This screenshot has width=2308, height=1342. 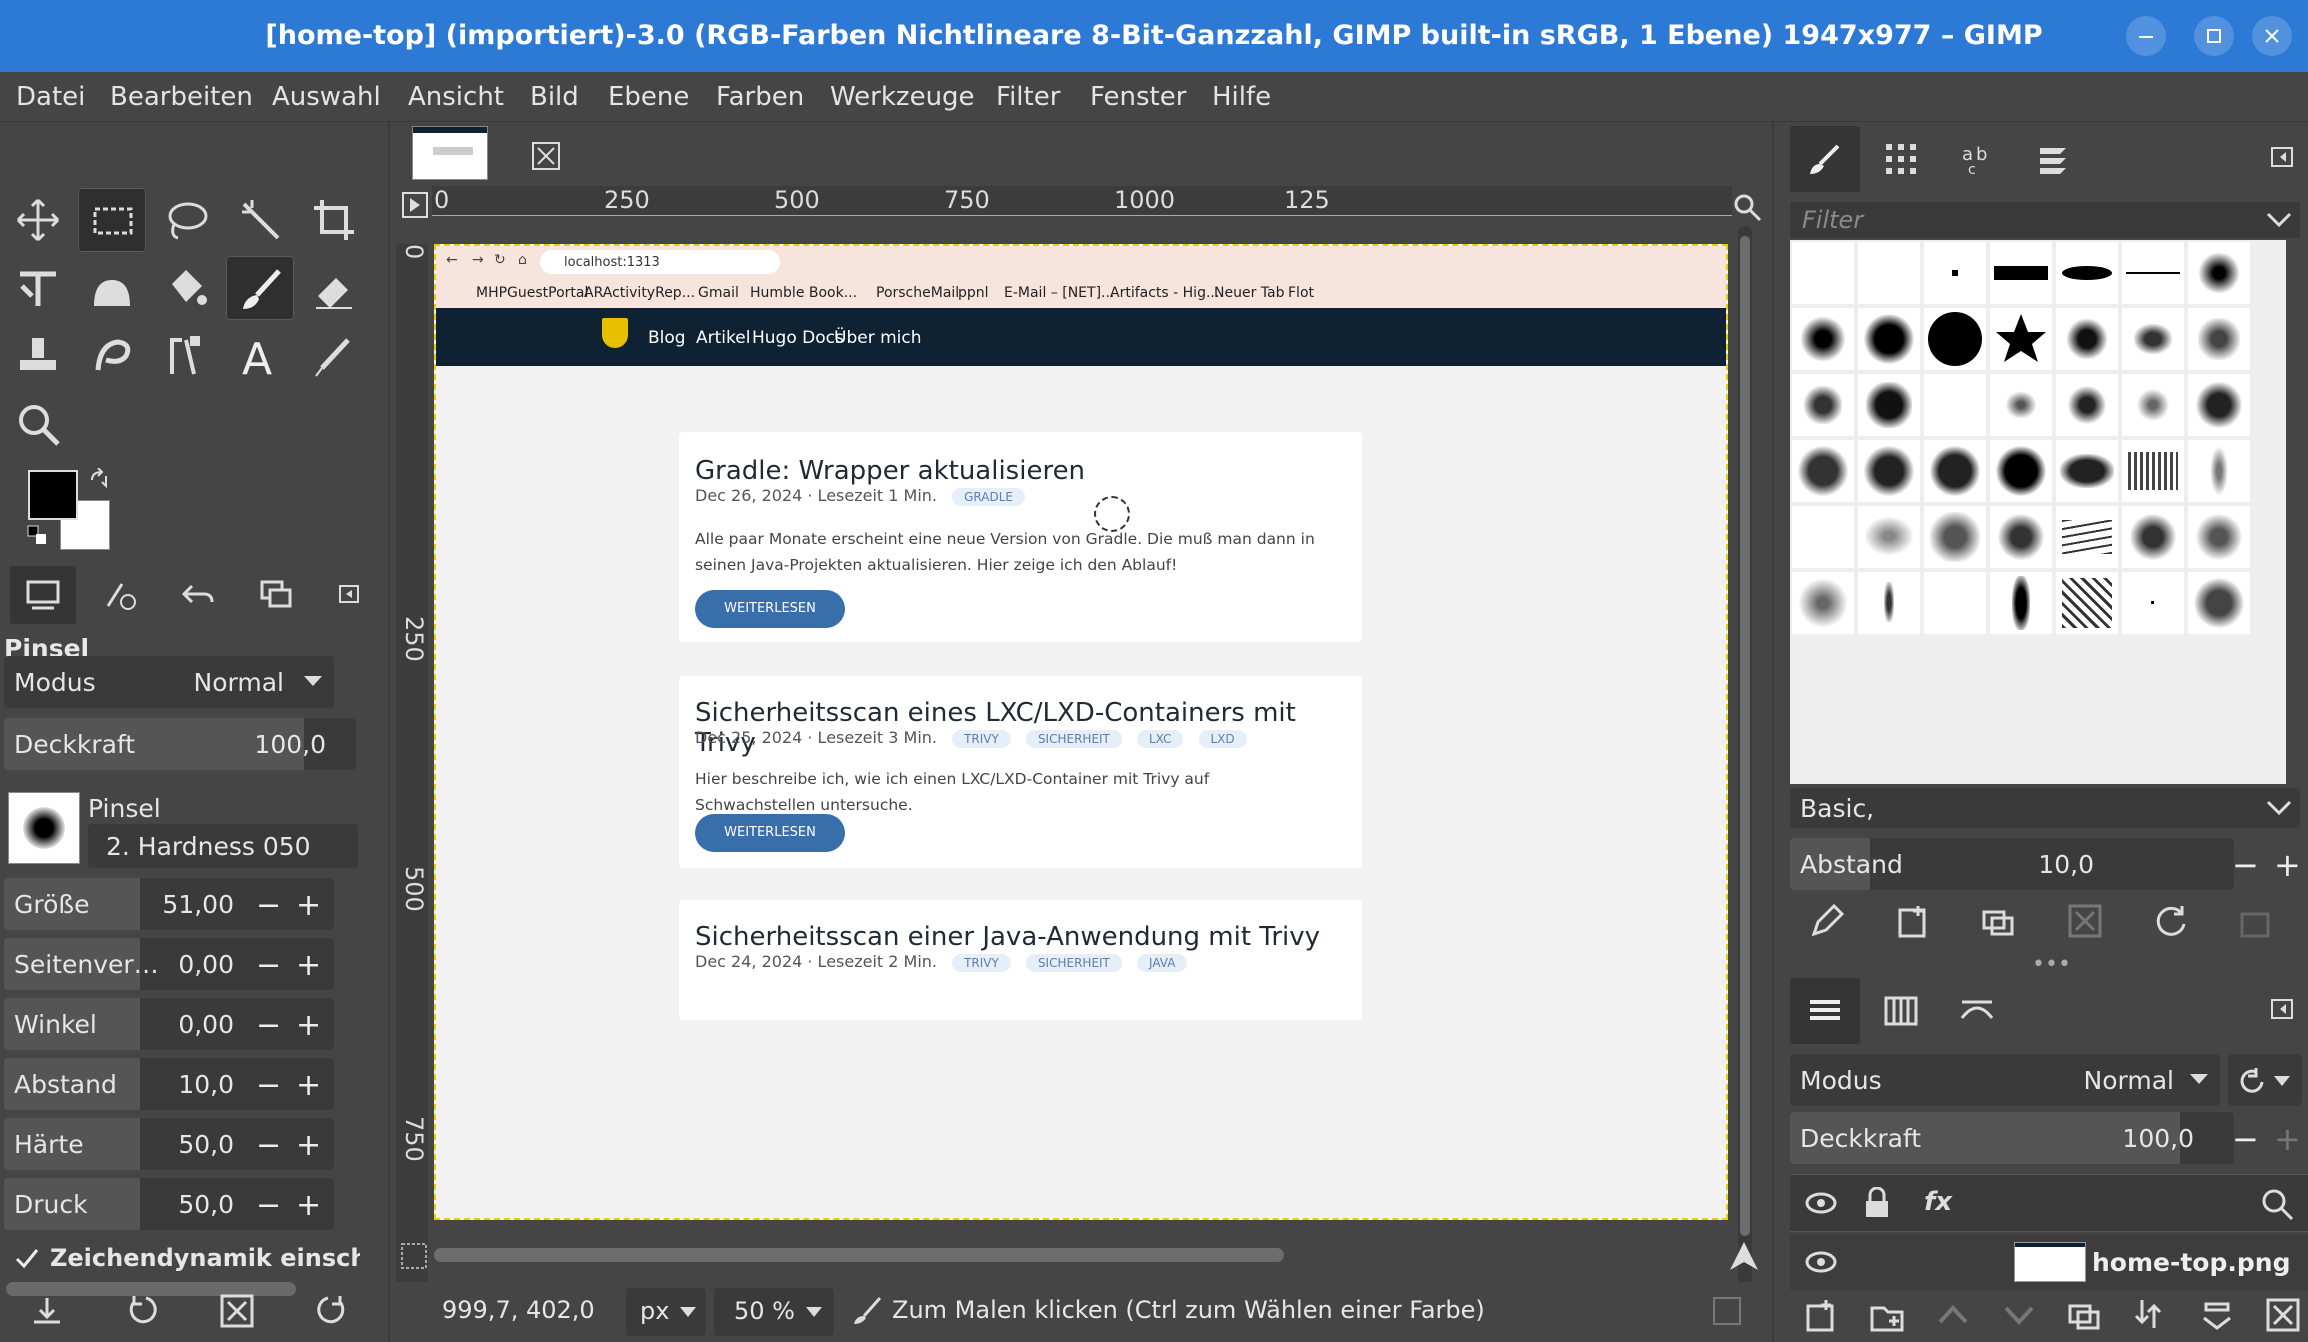 What do you see at coordinates (112, 220) in the screenshot?
I see `rect-select-tool` at bounding box center [112, 220].